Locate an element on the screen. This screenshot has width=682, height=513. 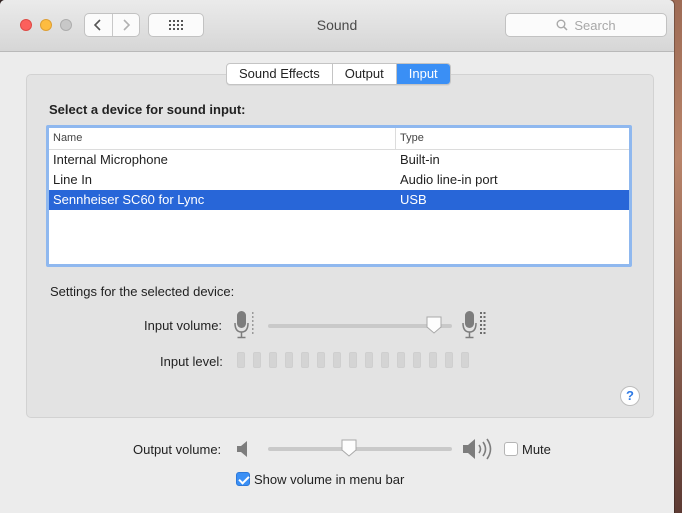
show-volume-menubar-label: Show volume in menu bar is located at coordinates (329, 479).